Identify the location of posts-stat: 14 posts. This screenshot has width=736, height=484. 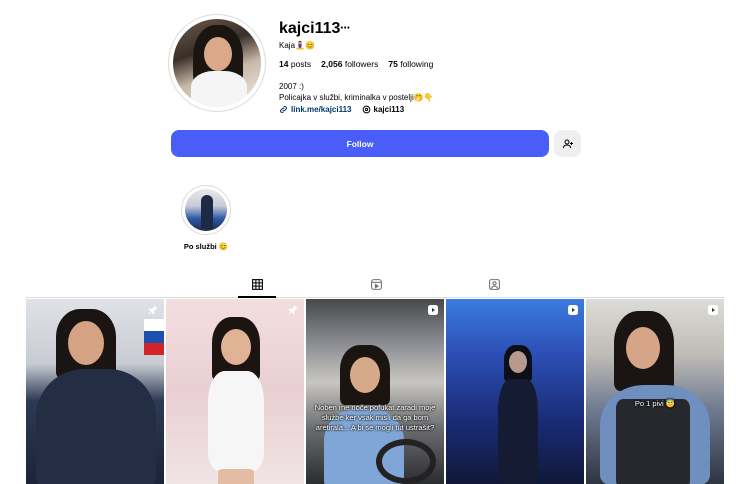
(295, 64).